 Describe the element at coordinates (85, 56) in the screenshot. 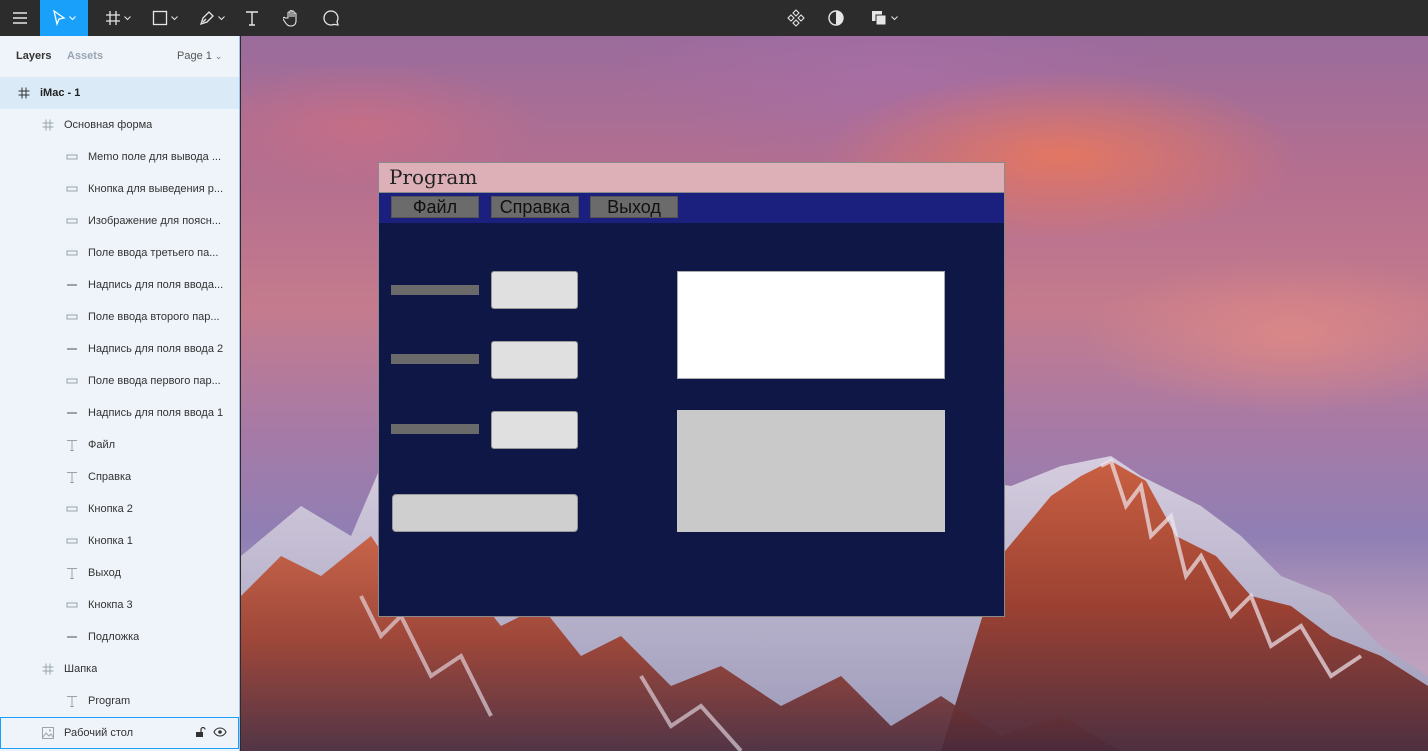

I see `tab-assets: Assets` at that location.